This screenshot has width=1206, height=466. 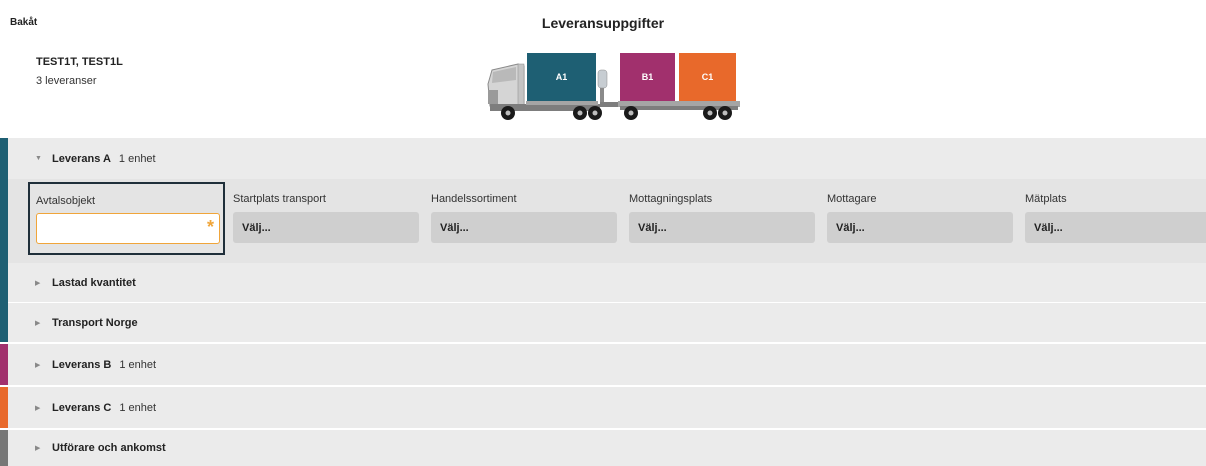 What do you see at coordinates (671, 199) in the screenshot?
I see `mottagningsplats-label: Mottagningsplats` at bounding box center [671, 199].